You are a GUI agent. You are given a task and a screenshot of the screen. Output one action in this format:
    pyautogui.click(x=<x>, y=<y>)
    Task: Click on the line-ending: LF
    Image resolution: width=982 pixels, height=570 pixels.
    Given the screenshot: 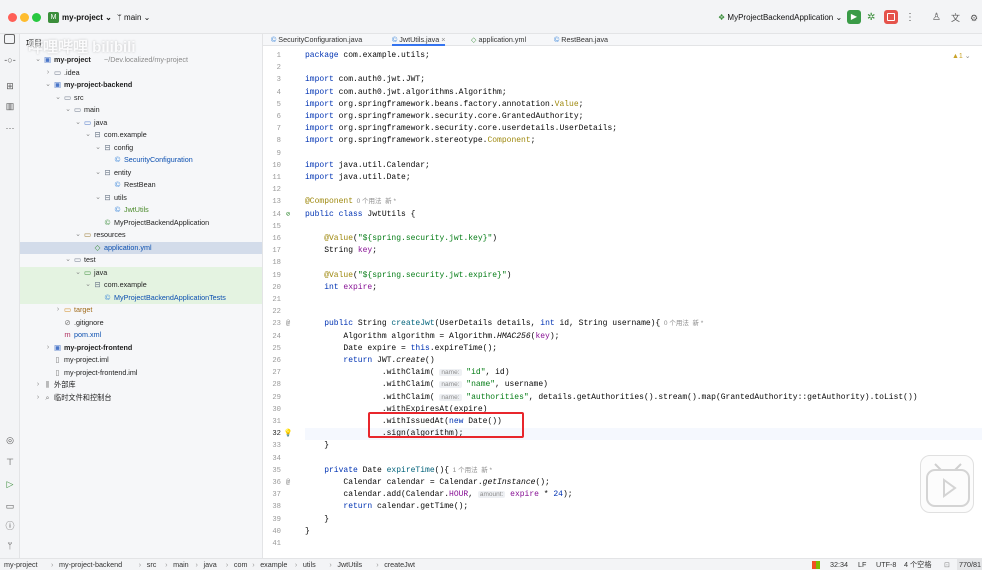 What is the action you would take?
    pyautogui.click(x=862, y=564)
    